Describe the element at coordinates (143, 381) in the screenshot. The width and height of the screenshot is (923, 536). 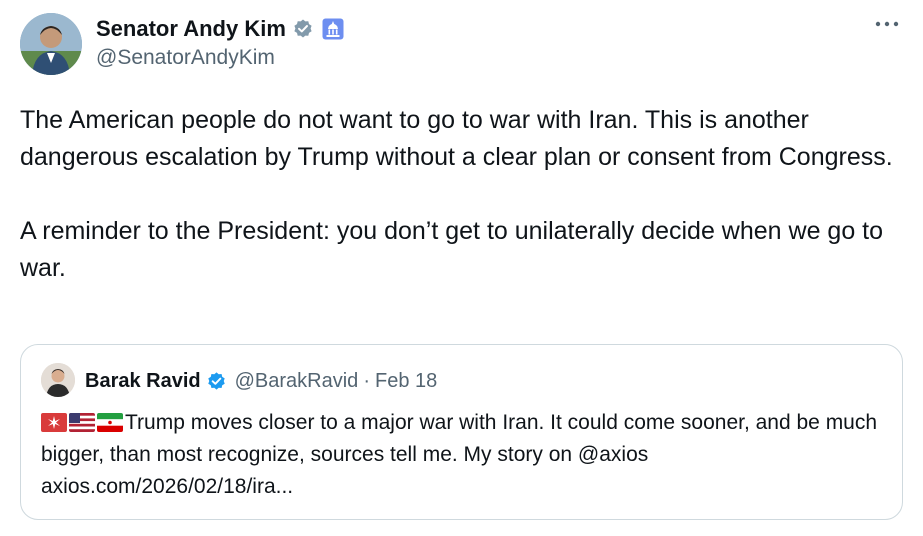
I see `quoted-display-name: Barak Ravid` at that location.